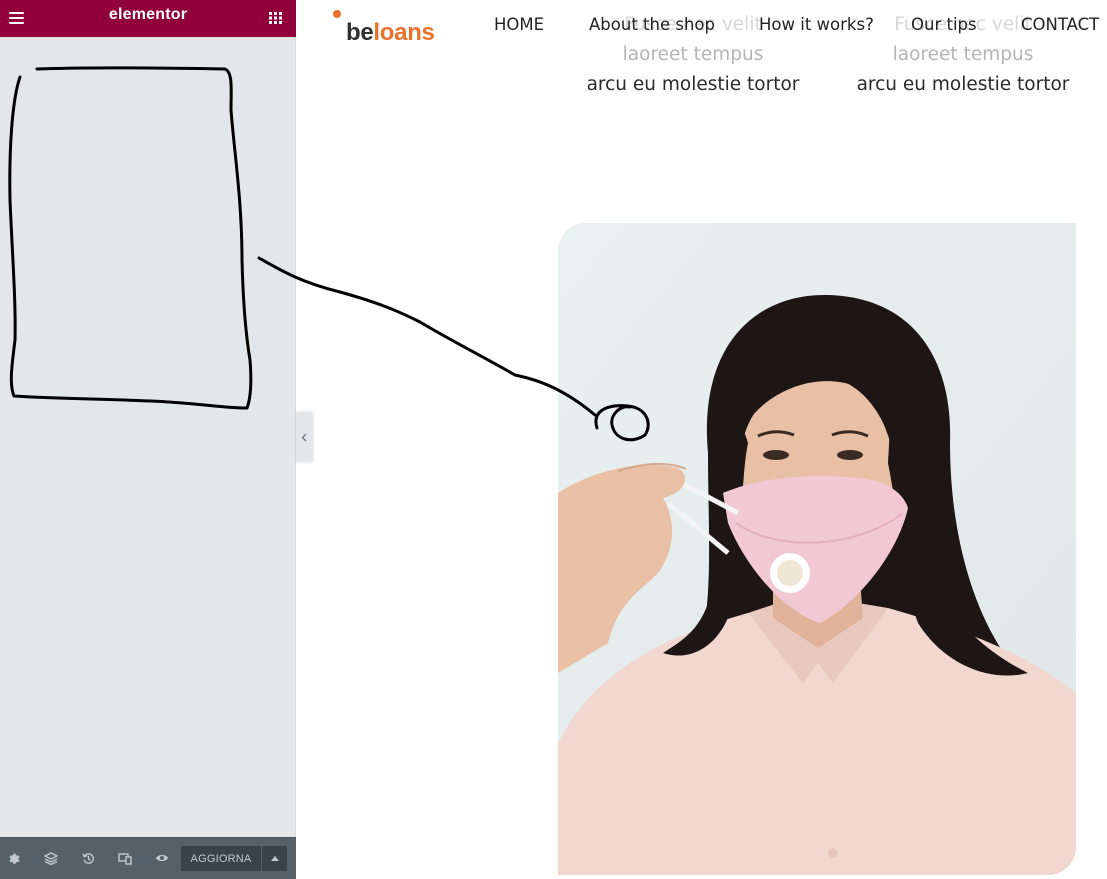  What do you see at coordinates (148, 858) in the screenshot?
I see `panel-footer: AGGIORNA` at bounding box center [148, 858].